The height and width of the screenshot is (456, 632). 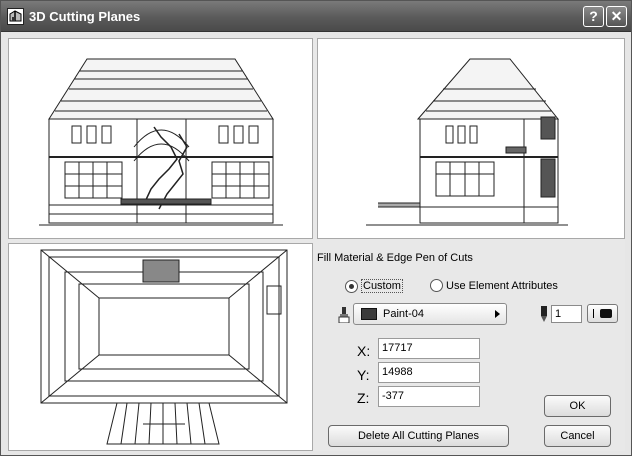 I want to click on pen-number-input: 1, so click(x=566, y=314).